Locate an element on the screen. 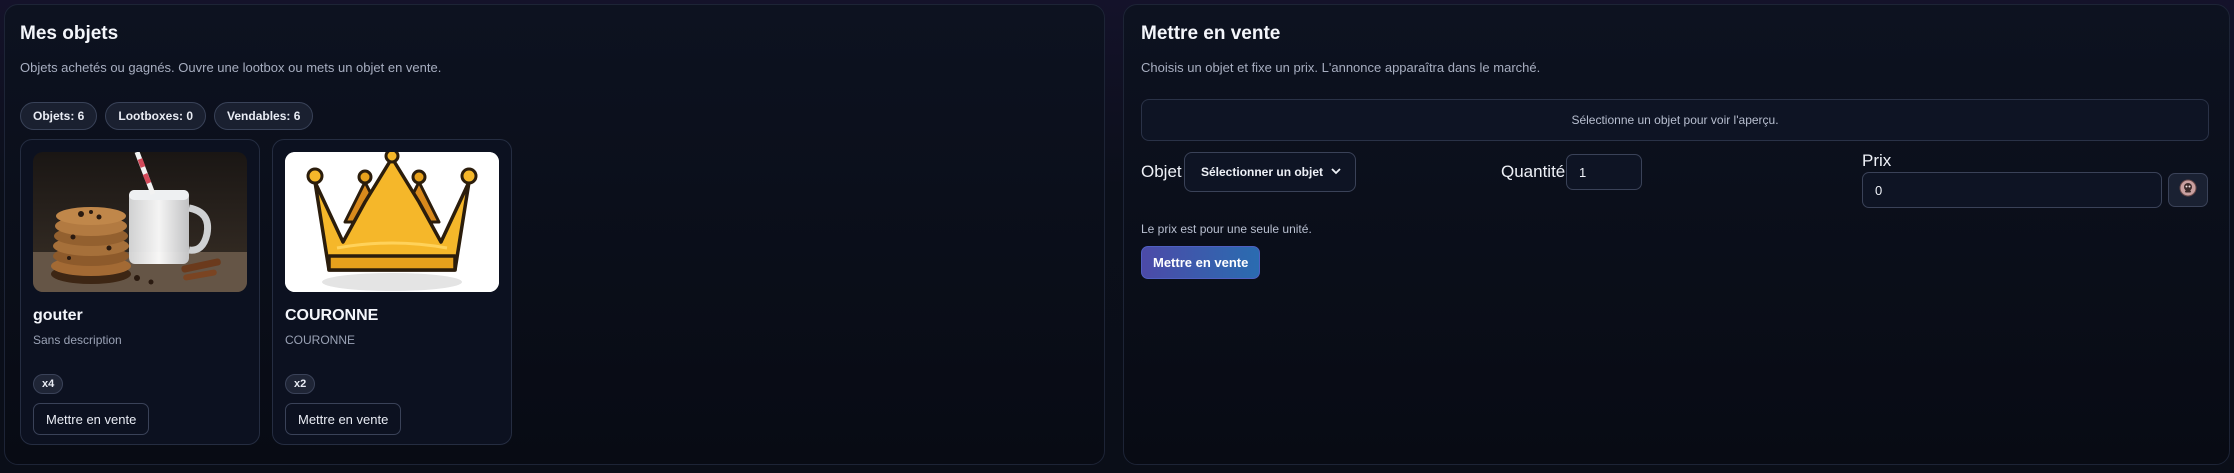  stat-lootboxes-badge: Lootboxes: 0 is located at coordinates (156, 116).